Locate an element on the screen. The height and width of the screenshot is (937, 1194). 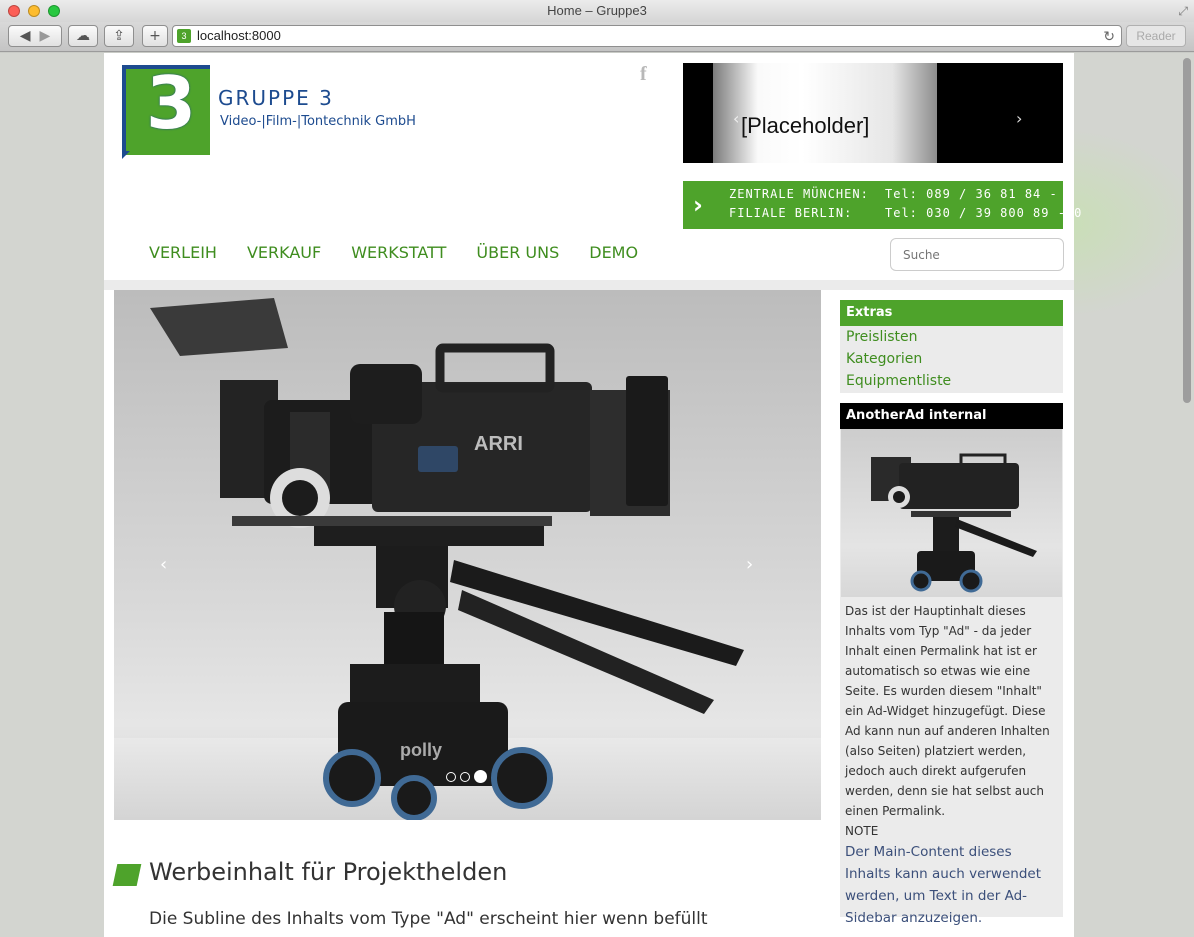
minimize-window-button is located at coordinates (34, 11).